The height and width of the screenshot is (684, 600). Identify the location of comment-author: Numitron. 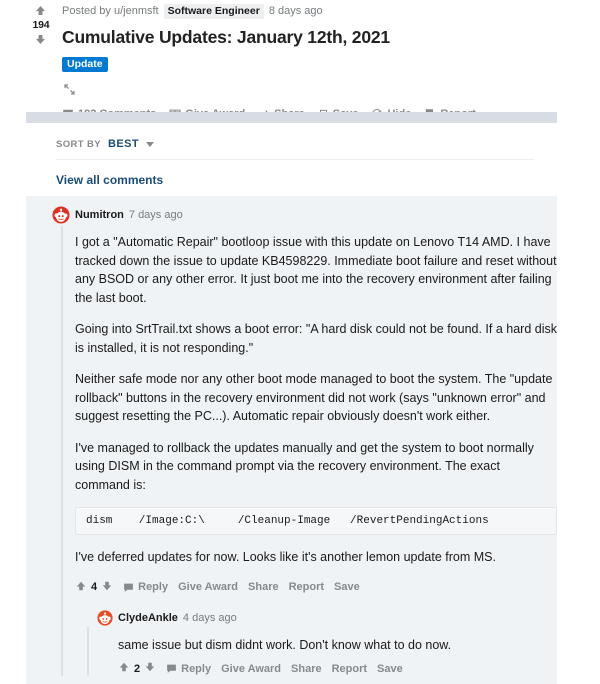
(99, 215).